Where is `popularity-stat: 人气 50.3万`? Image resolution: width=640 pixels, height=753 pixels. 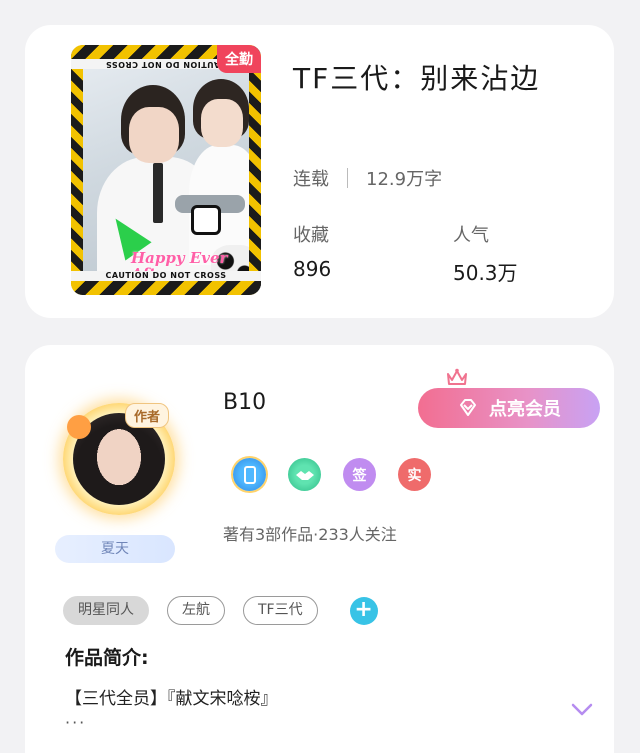
popularity-stat: 人气 50.3万 is located at coordinates (485, 253).